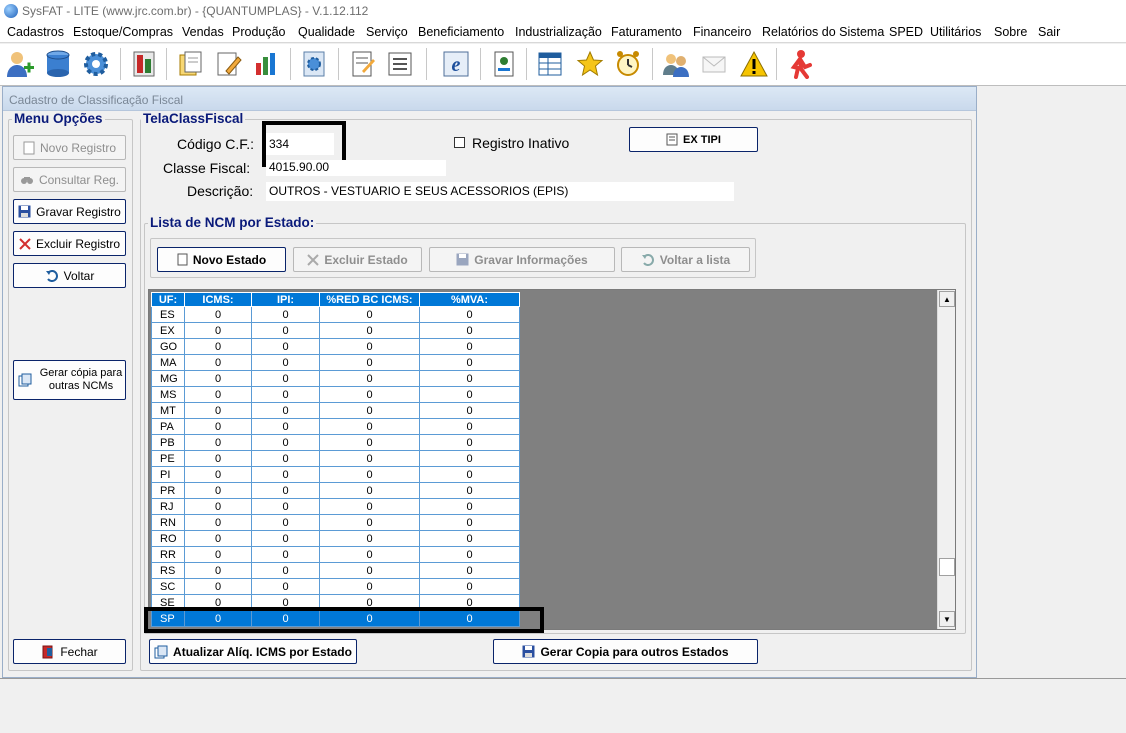  Describe the element at coordinates (228, 64) in the screenshot. I see `edit-doc-icon` at that location.